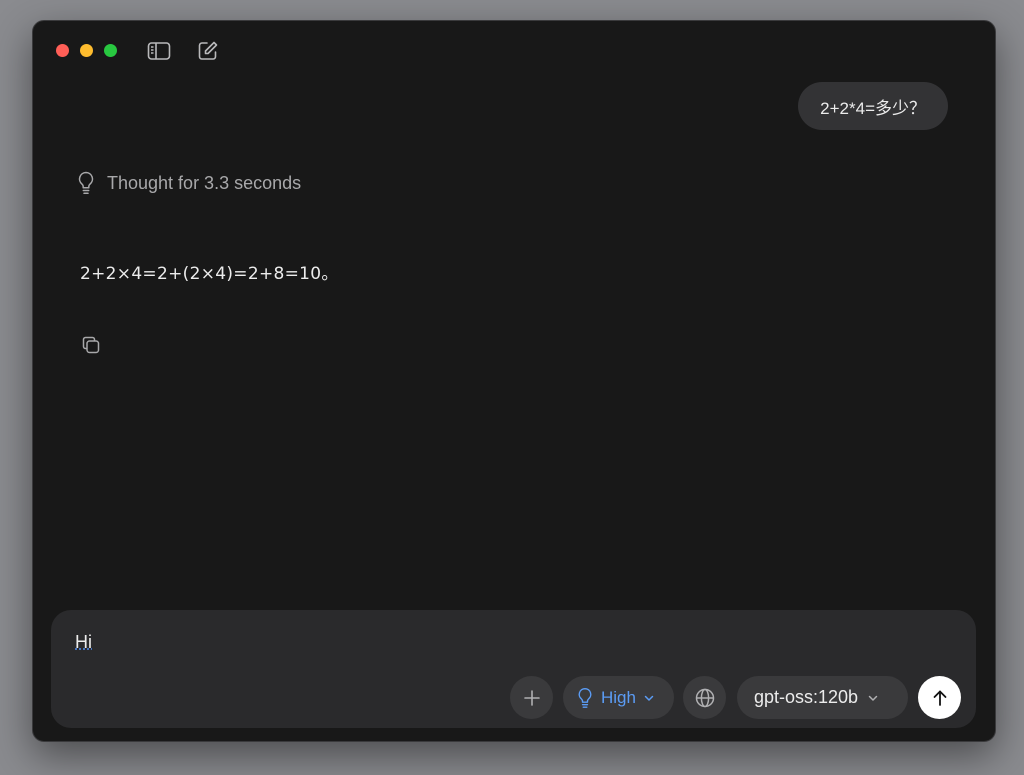  Describe the element at coordinates (513, 669) in the screenshot. I see `message-composer: Hi High gpt-oss:120b` at that location.